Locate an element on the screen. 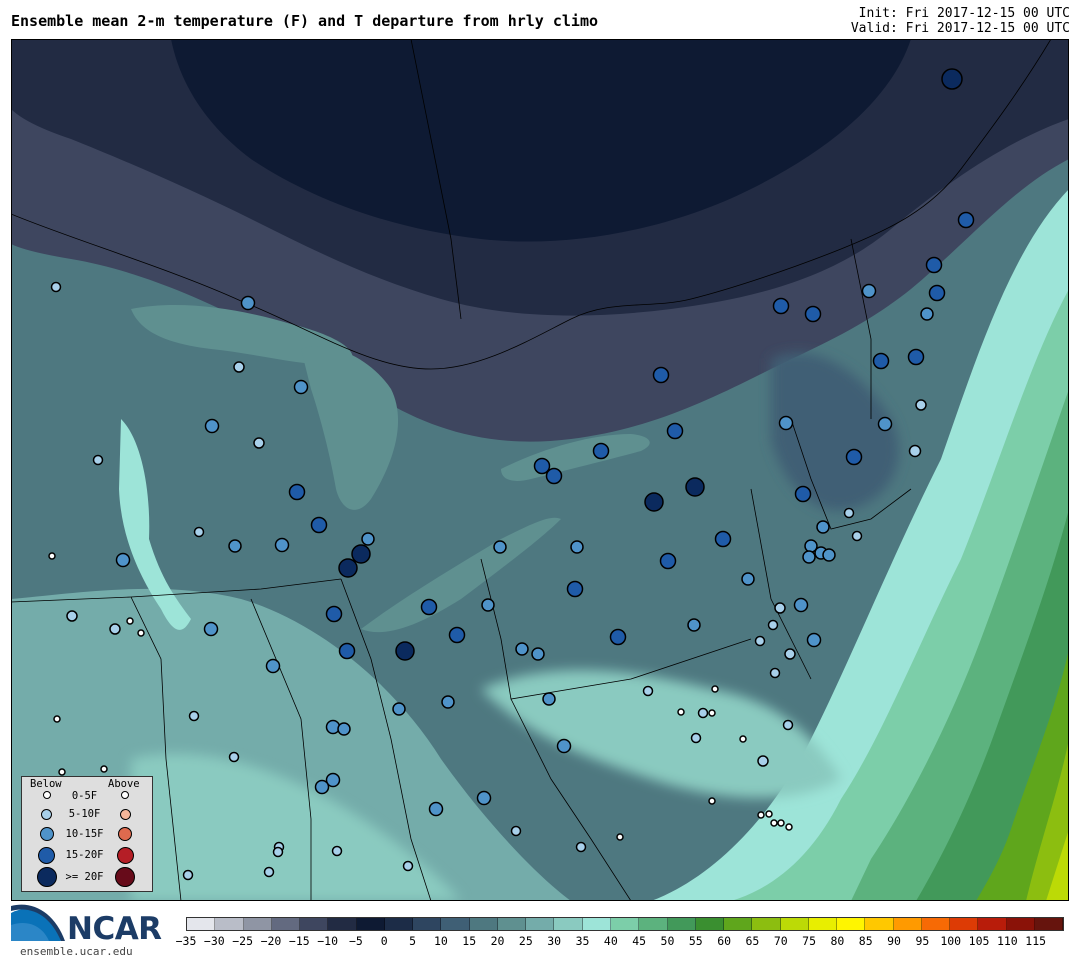 The height and width of the screenshot is (963, 1080). legend-row: 15-20F is located at coordinates (87, 857).